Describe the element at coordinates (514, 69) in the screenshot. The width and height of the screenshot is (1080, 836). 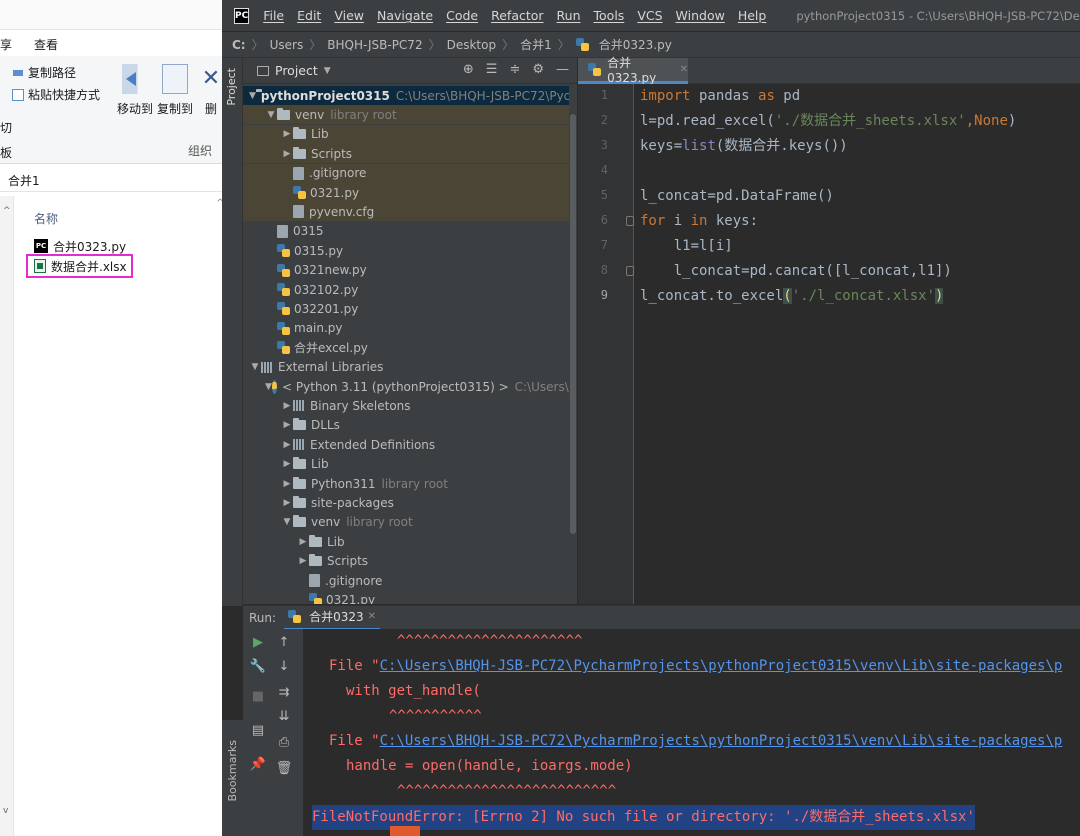
I see `collapse-all-icon: ≑` at that location.